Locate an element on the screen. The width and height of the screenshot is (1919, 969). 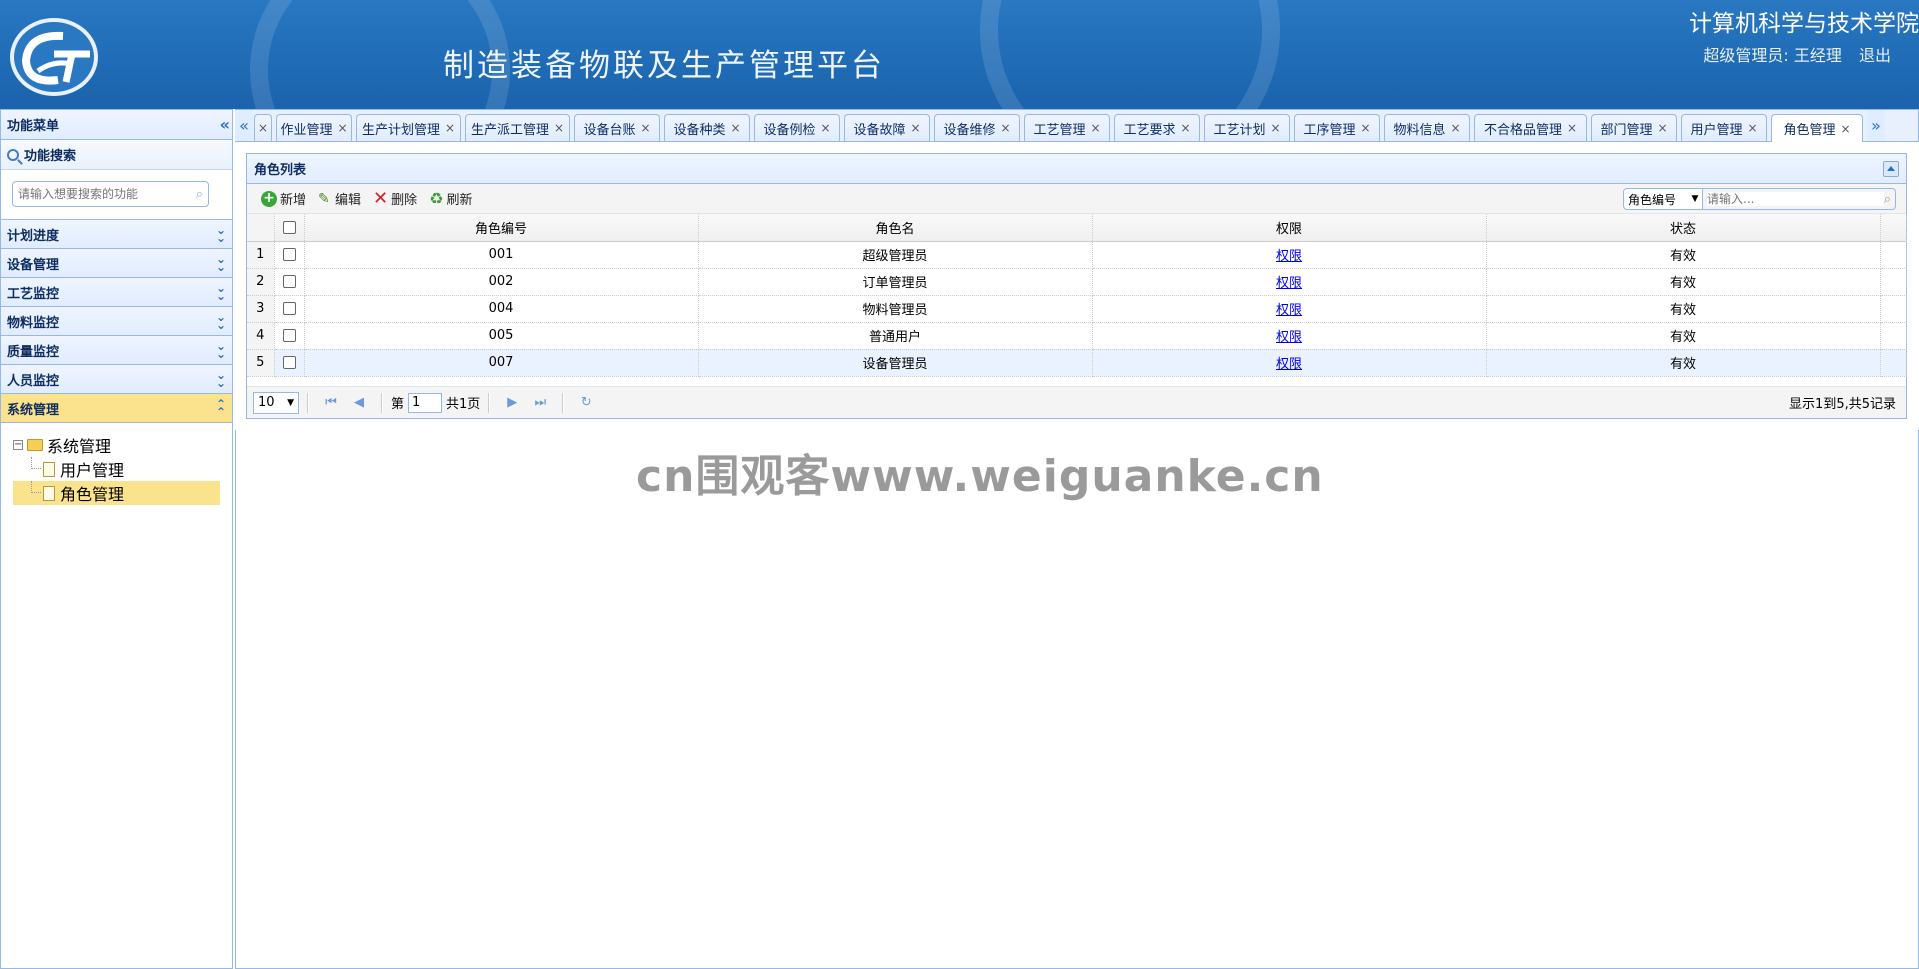
edit-button: ✎ 编辑 is located at coordinates (339, 199).